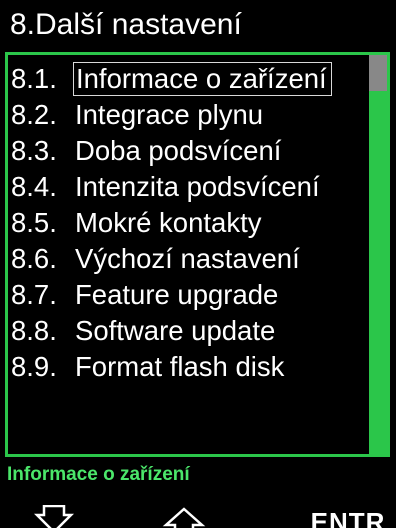 The height and width of the screenshot is (528, 396). Describe the element at coordinates (178, 150) in the screenshot. I see `menu-item-label: Doba podsvícení` at that location.